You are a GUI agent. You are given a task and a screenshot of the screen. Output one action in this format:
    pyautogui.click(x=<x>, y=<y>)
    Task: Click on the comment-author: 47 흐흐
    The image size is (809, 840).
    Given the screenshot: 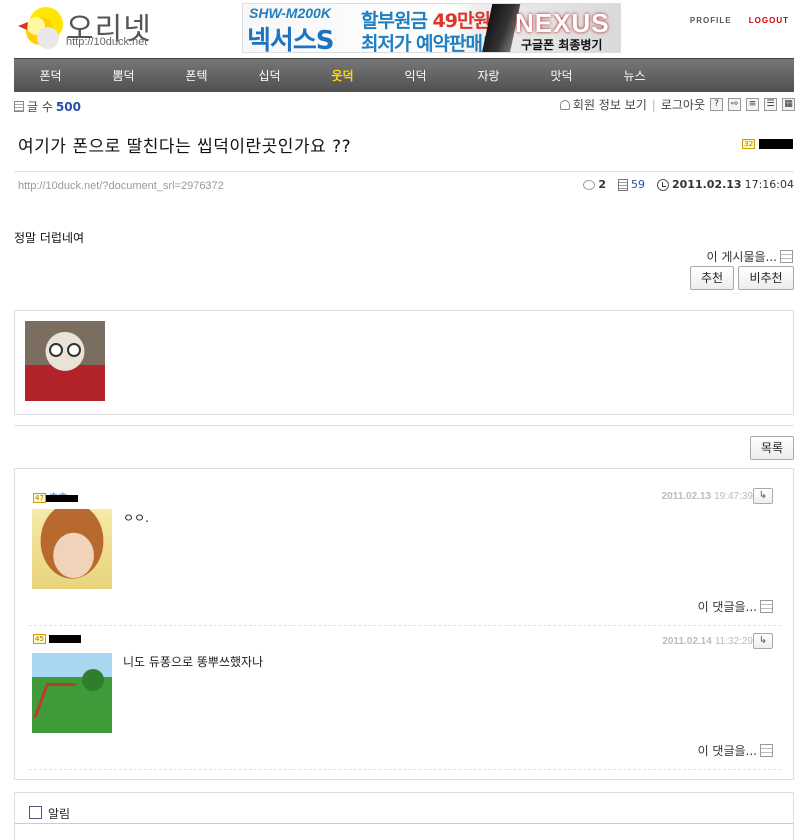 What is the action you would take?
    pyautogui.click(x=55, y=496)
    